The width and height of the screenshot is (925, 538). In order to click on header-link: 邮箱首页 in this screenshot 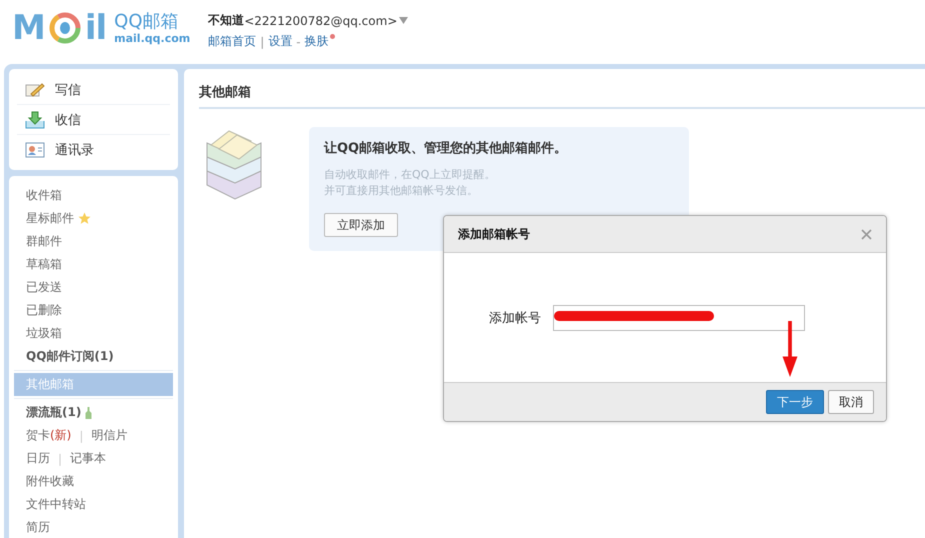, I will do `click(232, 41)`.